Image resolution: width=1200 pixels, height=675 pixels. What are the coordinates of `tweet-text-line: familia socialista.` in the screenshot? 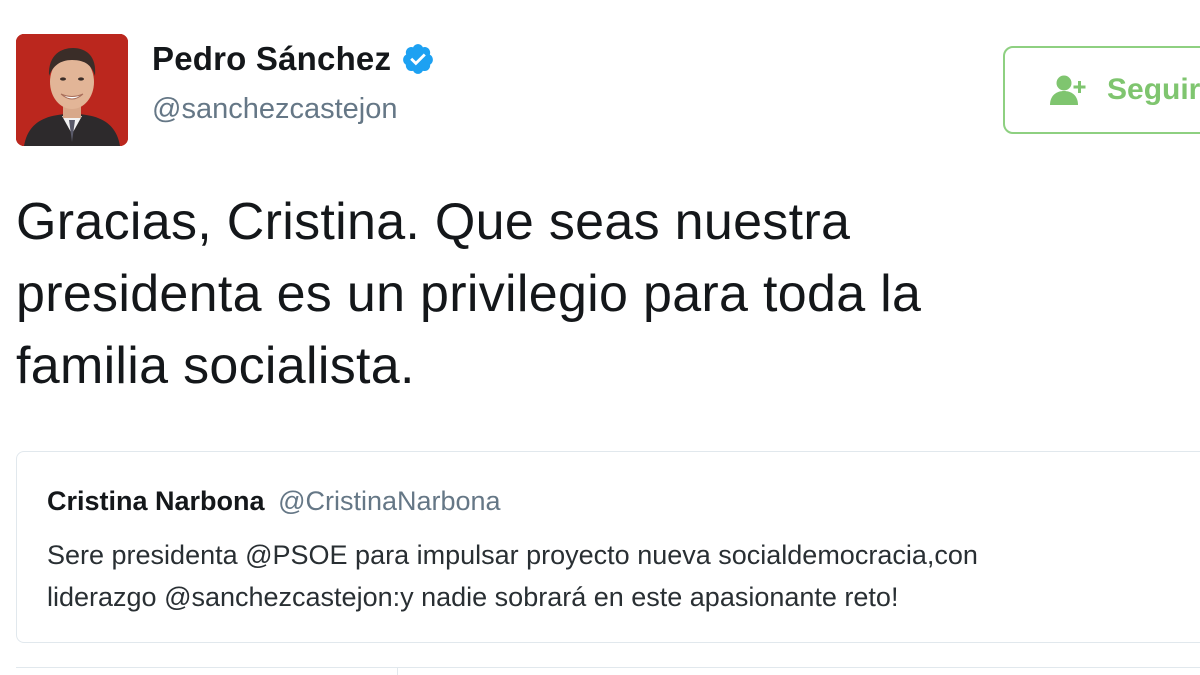 It's located at (215, 366).